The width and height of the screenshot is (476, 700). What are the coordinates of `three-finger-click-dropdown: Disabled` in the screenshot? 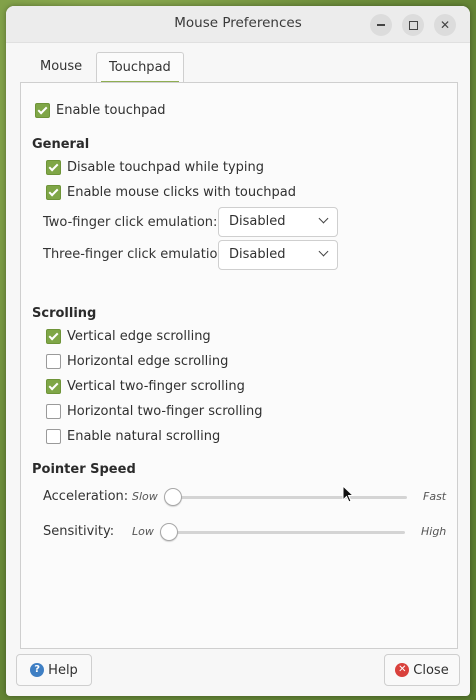 It's located at (278, 255).